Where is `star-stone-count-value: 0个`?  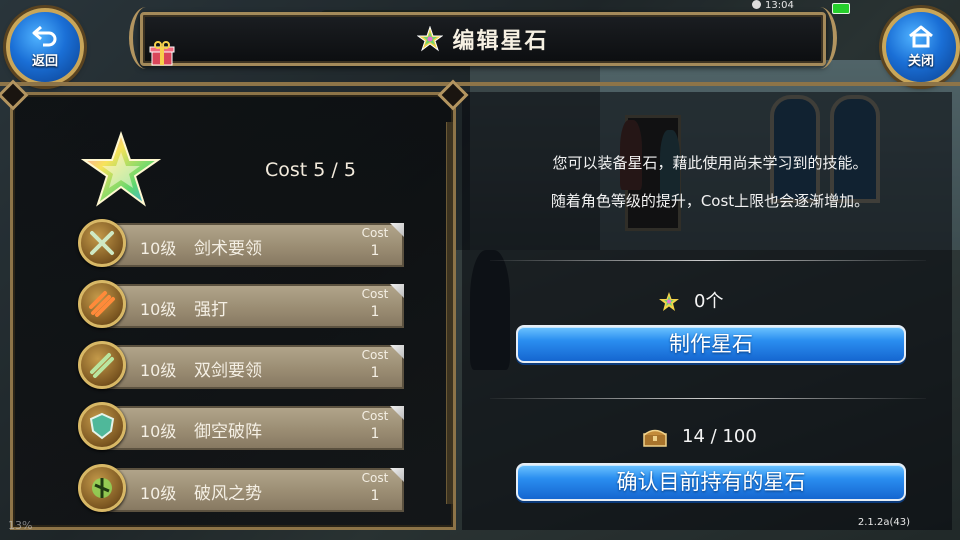 star-stone-count-value: 0个 is located at coordinates (709, 301).